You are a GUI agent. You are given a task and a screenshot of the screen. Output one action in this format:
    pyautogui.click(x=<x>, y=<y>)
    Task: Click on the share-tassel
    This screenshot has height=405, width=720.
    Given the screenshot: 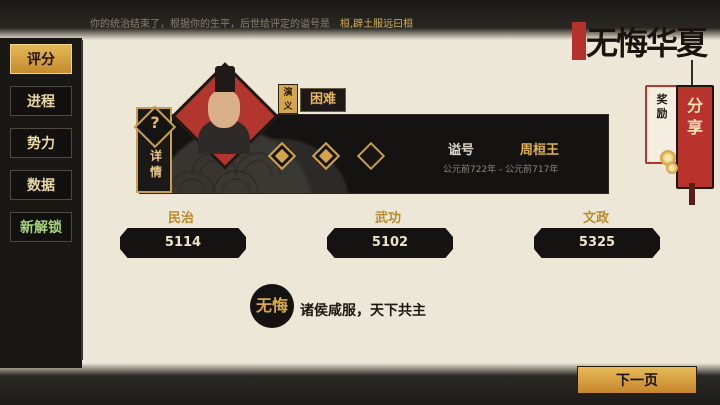 What is the action you would take?
    pyautogui.click(x=692, y=194)
    